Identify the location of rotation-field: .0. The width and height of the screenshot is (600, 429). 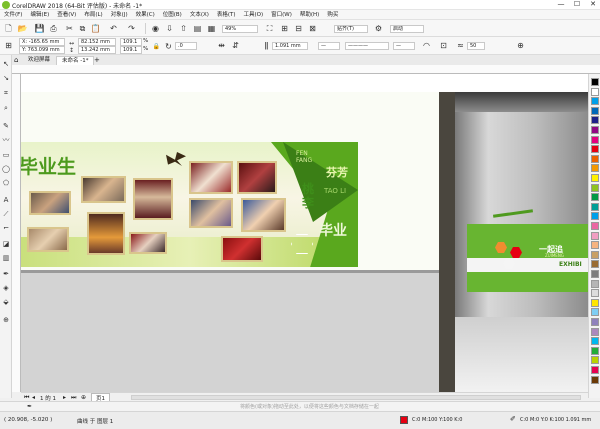
(186, 46).